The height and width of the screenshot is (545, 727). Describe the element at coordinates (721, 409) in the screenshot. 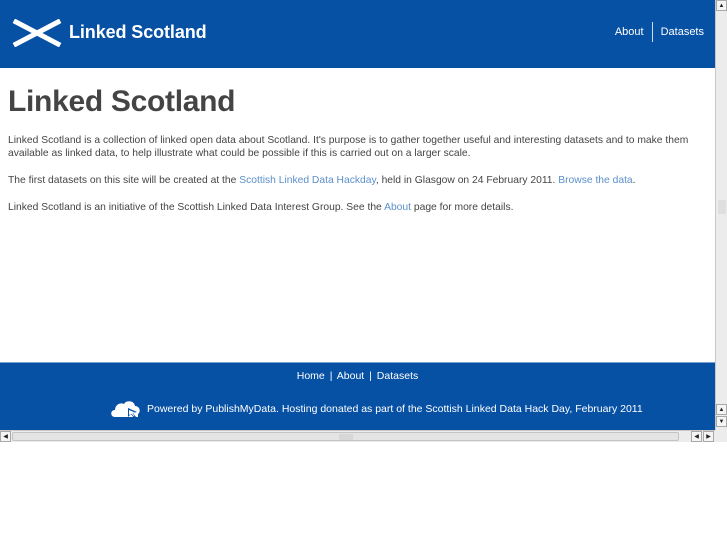

I see `scroll-up-button-bottom: ▲` at that location.